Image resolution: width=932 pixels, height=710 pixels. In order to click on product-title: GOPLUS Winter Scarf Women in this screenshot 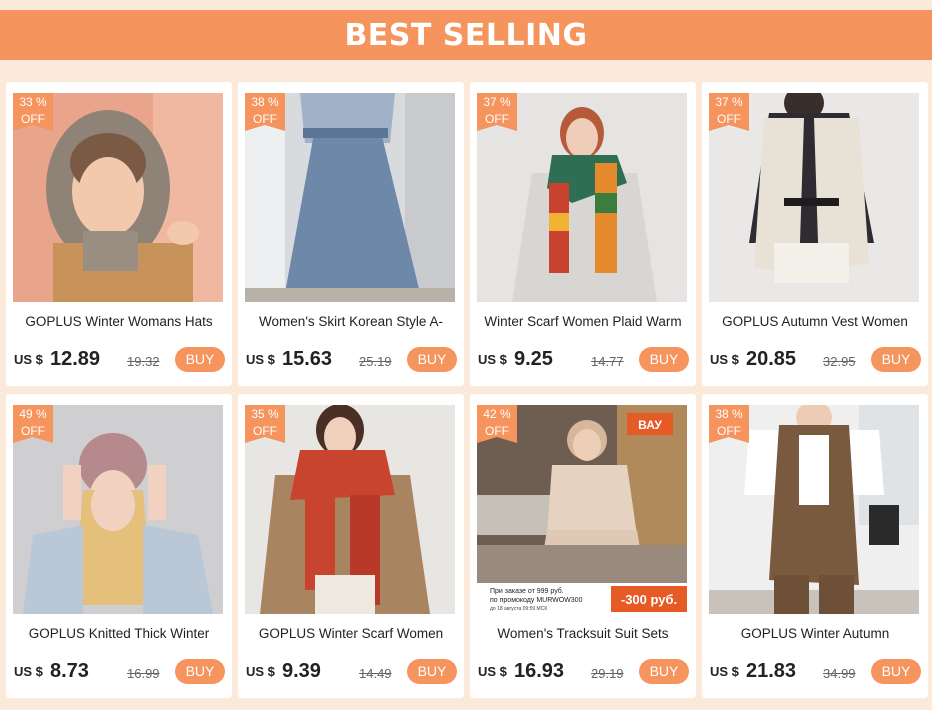, I will do `click(351, 633)`.